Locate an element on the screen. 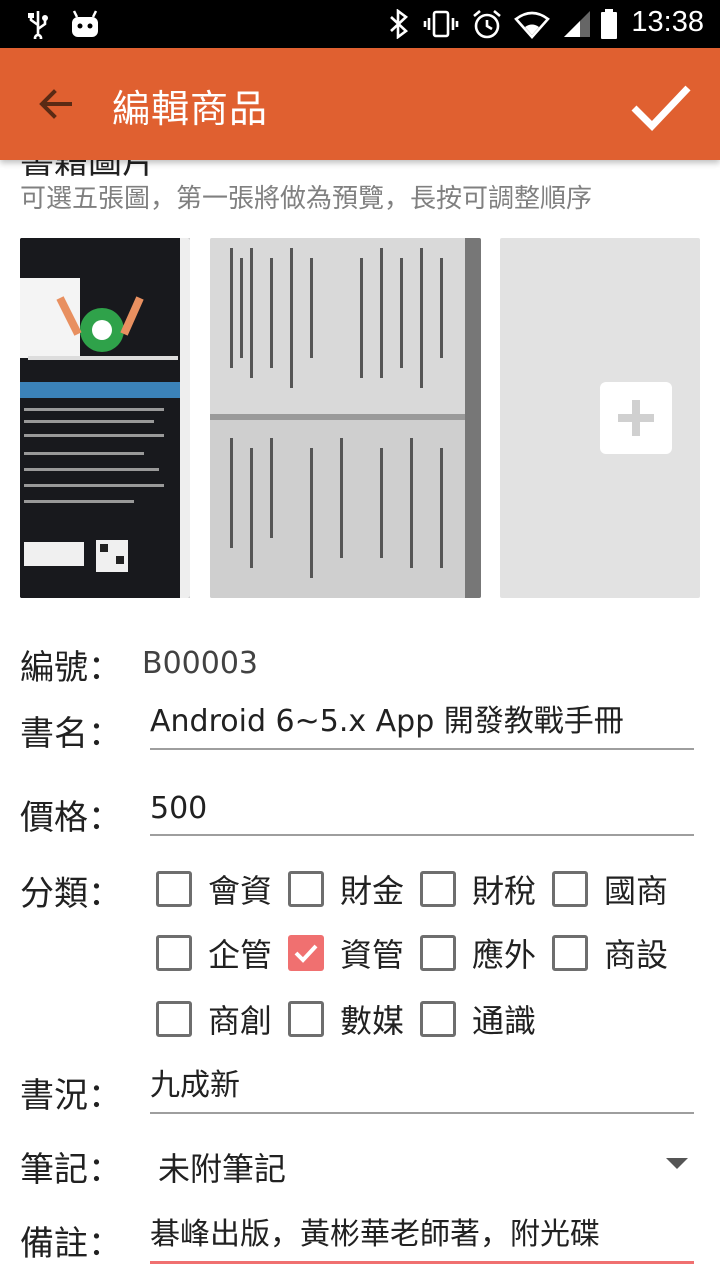  wifi-icon is located at coordinates (532, 24).